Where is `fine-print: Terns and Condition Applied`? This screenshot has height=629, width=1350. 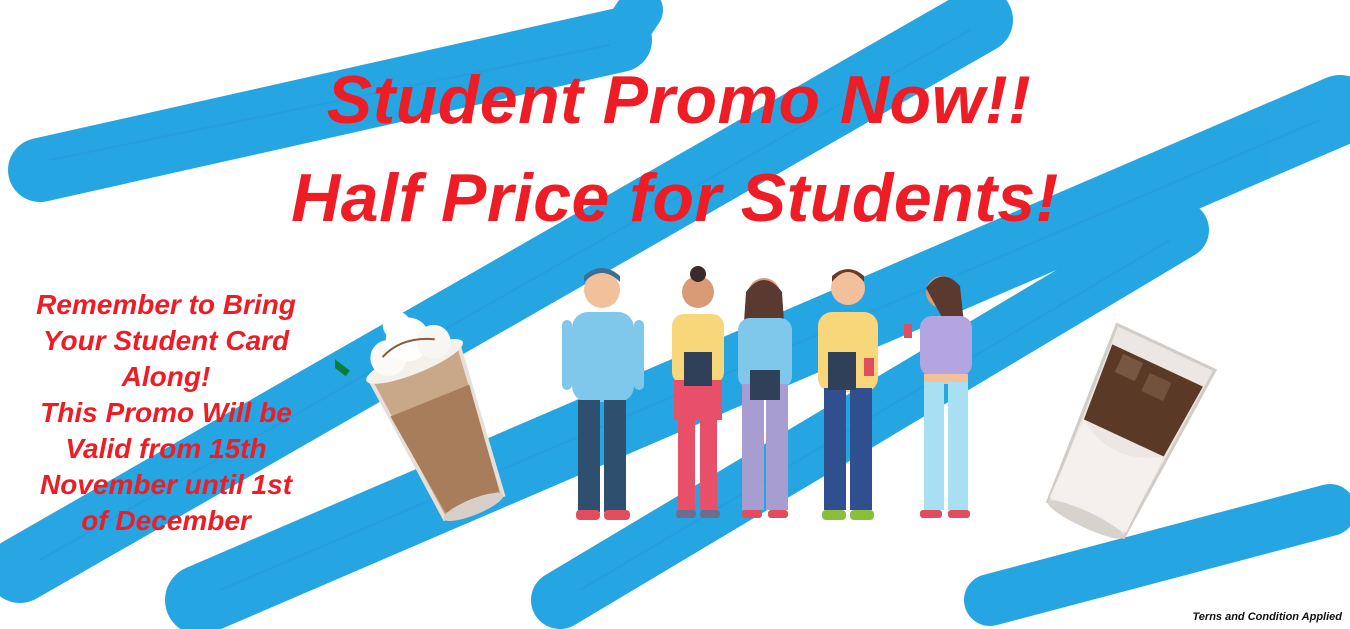 fine-print: Terns and Condition Applied is located at coordinates (1267, 617).